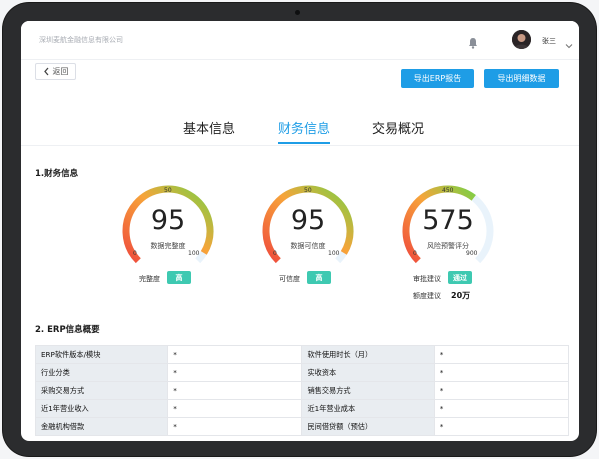 The width and height of the screenshot is (599, 459). What do you see at coordinates (448, 190) in the screenshot?
I see `gauge-tick-mid: 450` at bounding box center [448, 190].